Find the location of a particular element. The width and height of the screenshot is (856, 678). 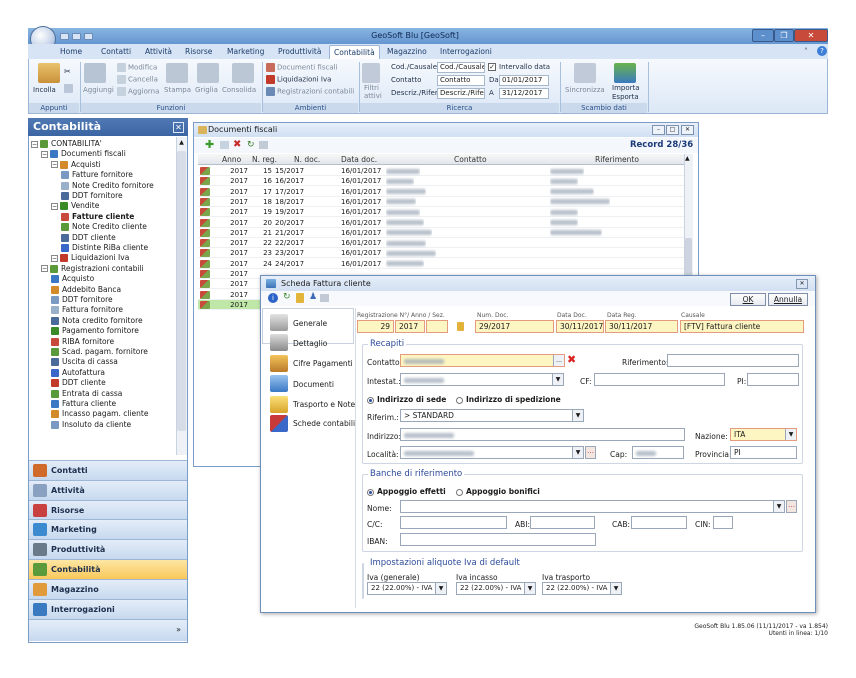

copy-icon is located at coordinates (68, 88).